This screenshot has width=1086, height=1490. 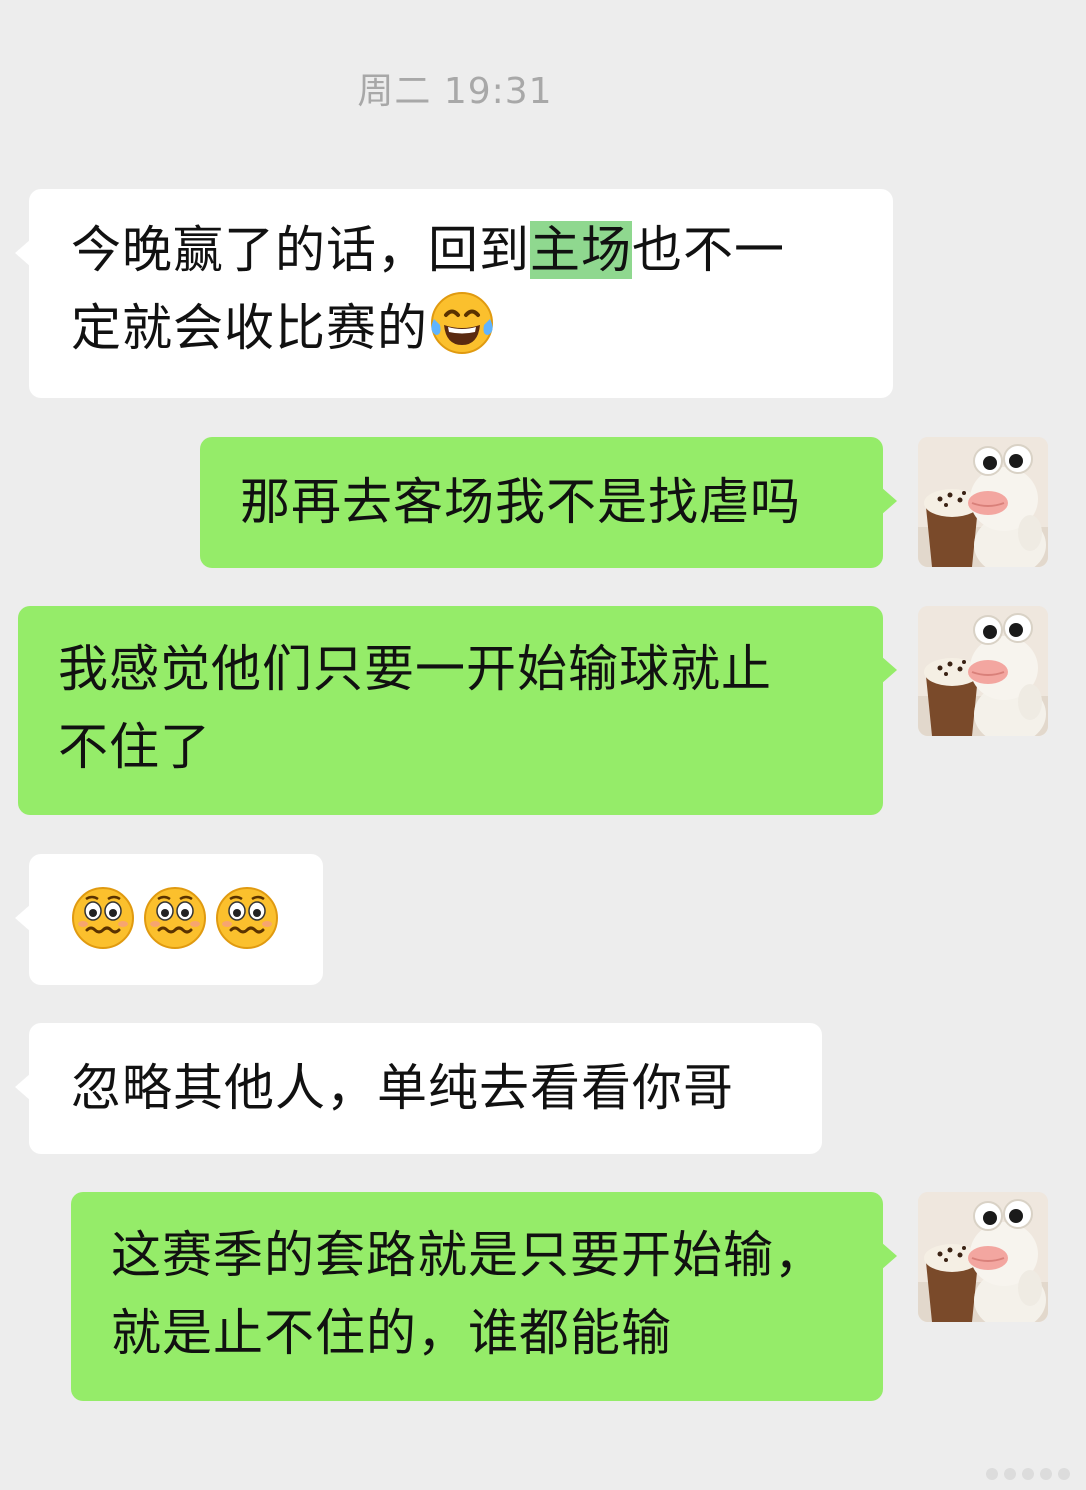 I want to click on message-text: 那再去客场我不是找虐吗, so click(x=520, y=502).